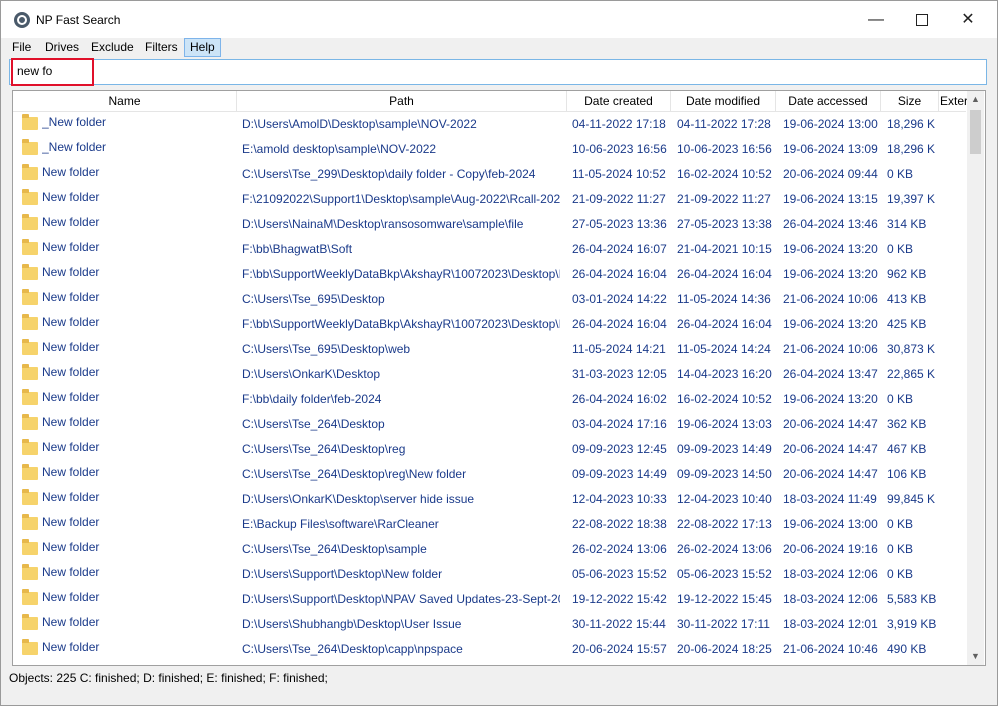 This screenshot has height=706, width=998. Describe the element at coordinates (723, 101) in the screenshot. I see `column-header-date-modified: Date modified` at that location.